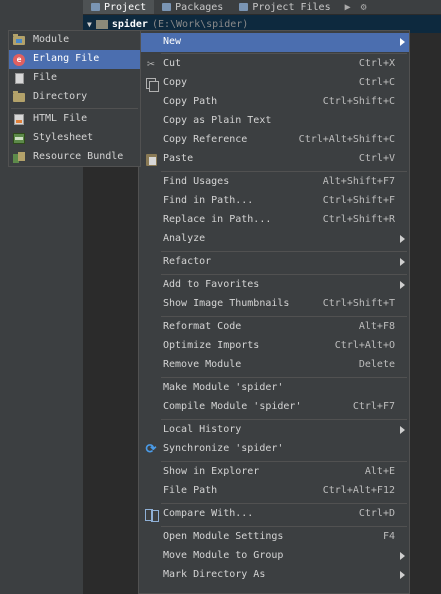 The image size is (441, 594). I want to click on tab-project-files: Project Files, so click(284, 7).